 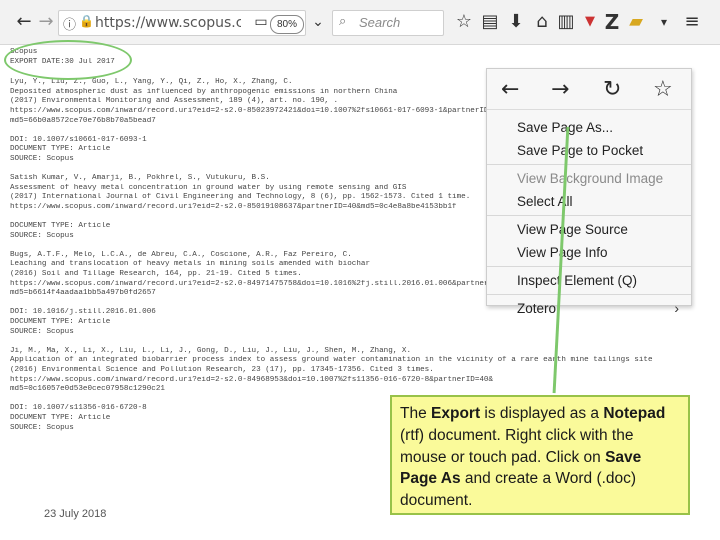 I want to click on callout-bold-text: Notepad, so click(x=634, y=413).